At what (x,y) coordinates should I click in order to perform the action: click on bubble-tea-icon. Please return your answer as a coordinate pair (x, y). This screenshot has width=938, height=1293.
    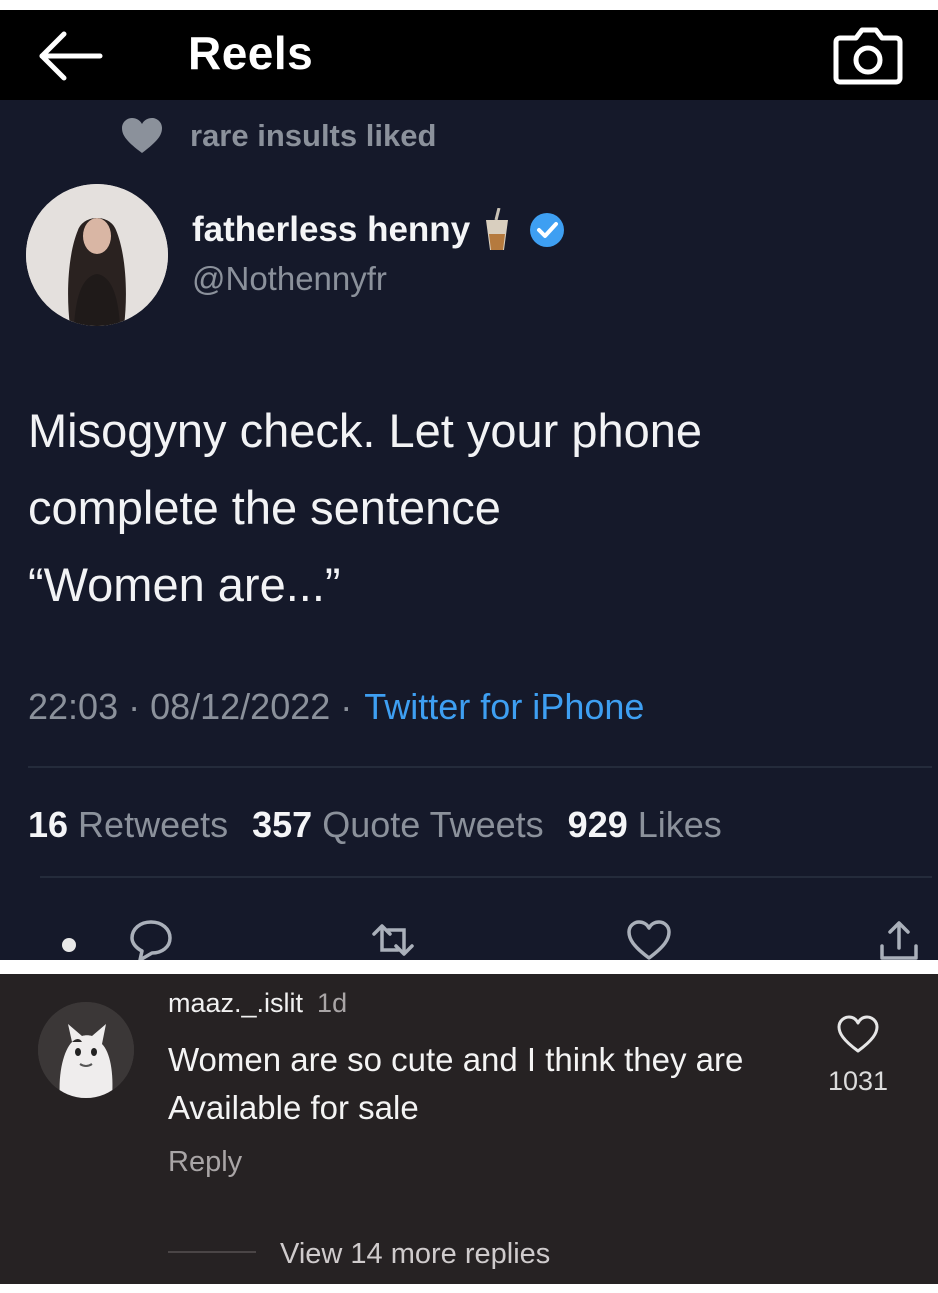
    Looking at the image, I should click on (497, 229).